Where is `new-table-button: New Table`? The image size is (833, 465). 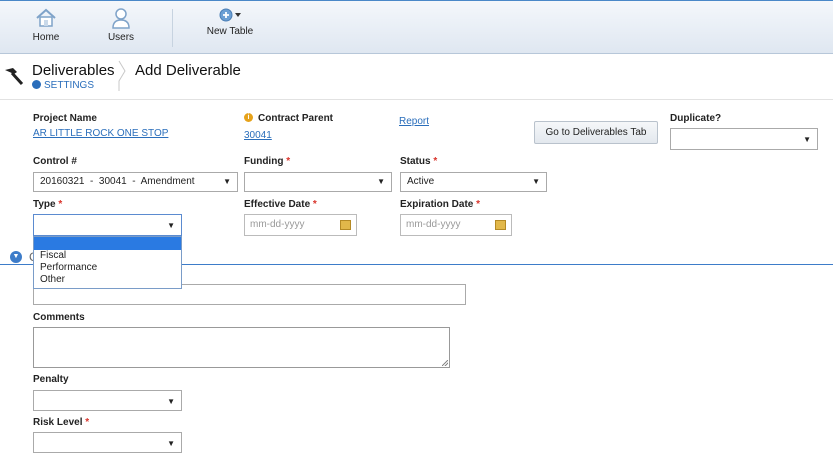 new-table-button: New Table is located at coordinates (230, 22).